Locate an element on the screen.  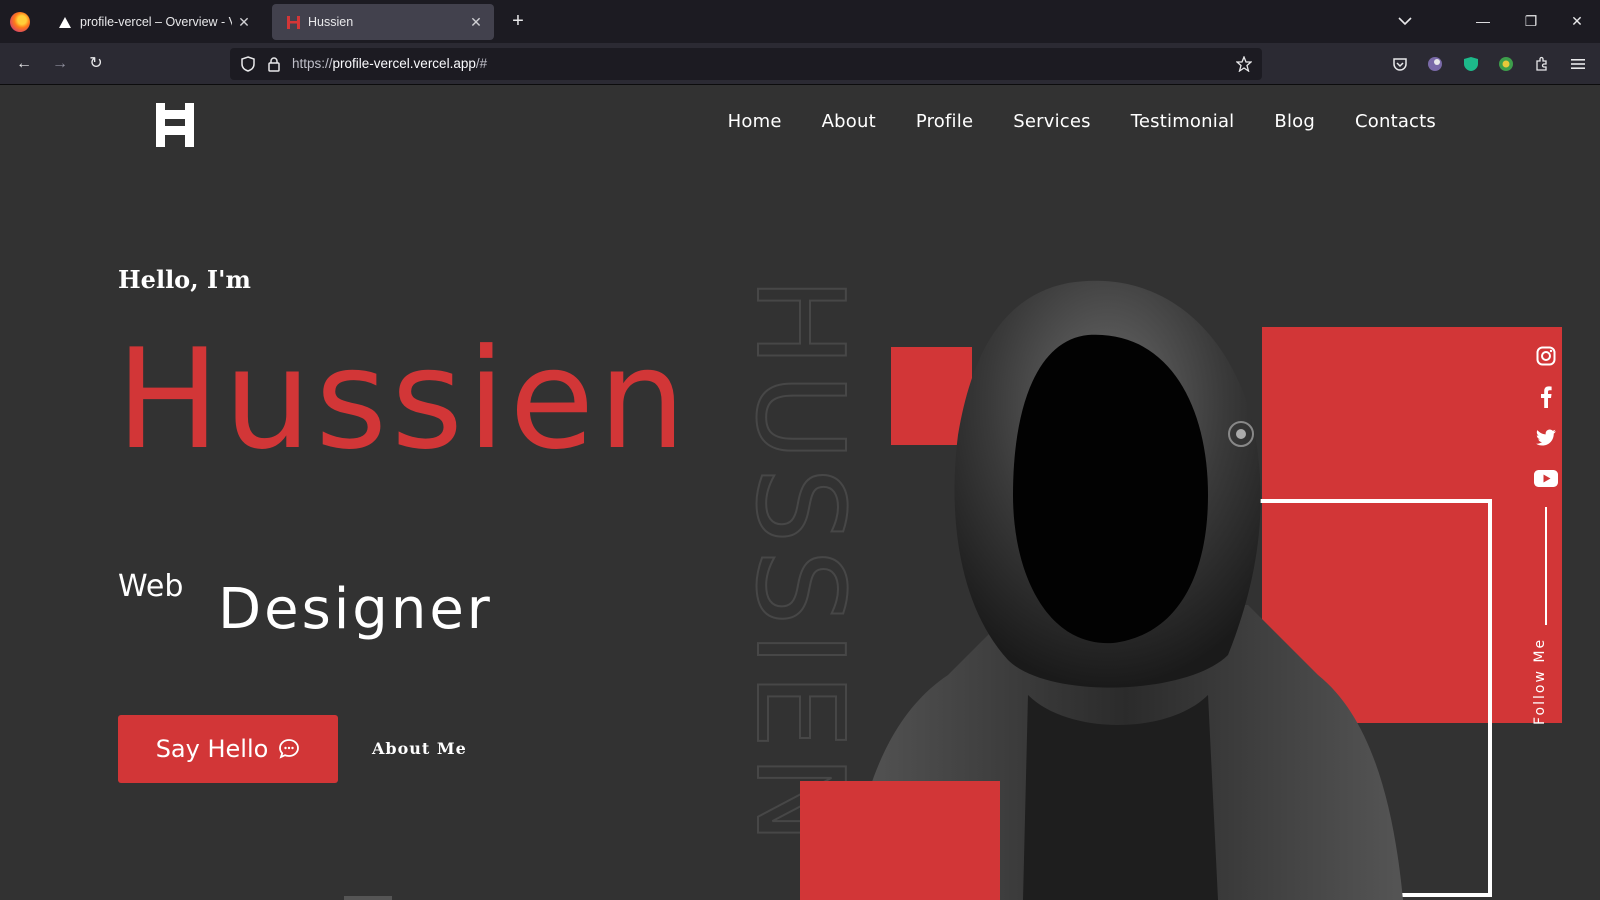
facebook-icon is located at coordinates (1546, 396).